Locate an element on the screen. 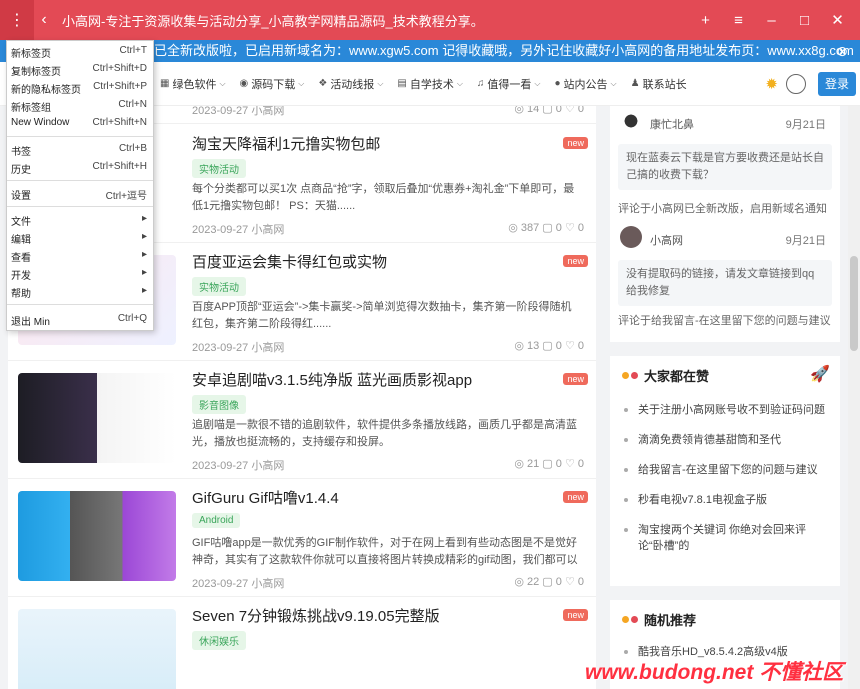 The height and width of the screenshot is (689, 860). menu-label: 退出 Min is located at coordinates (30, 322).